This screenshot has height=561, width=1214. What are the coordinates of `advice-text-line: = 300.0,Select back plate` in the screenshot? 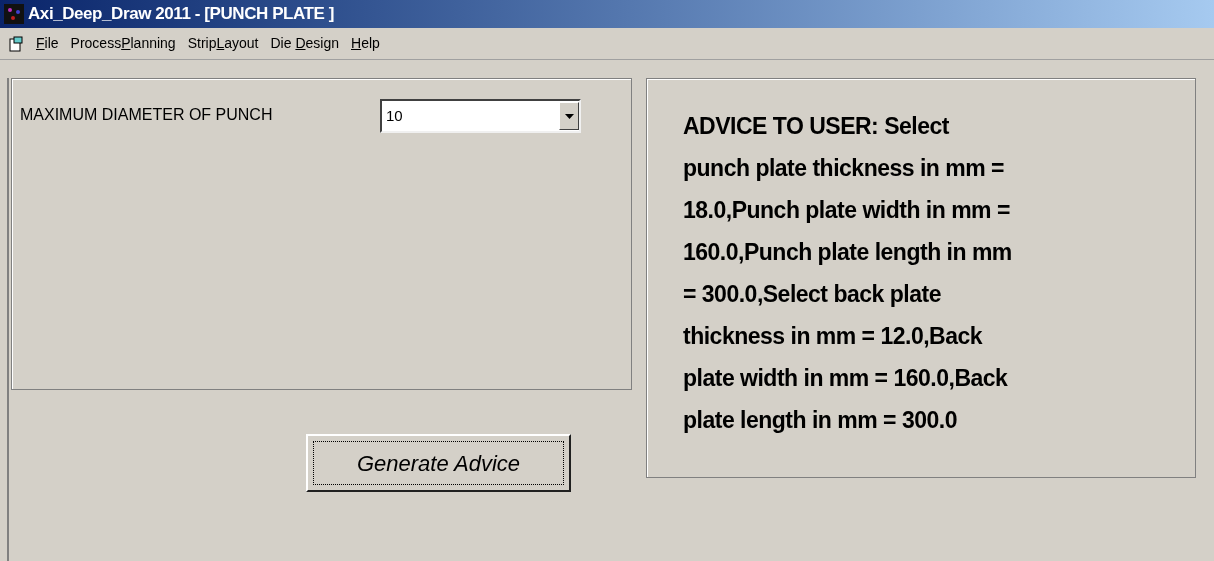 It's located at (812, 294).